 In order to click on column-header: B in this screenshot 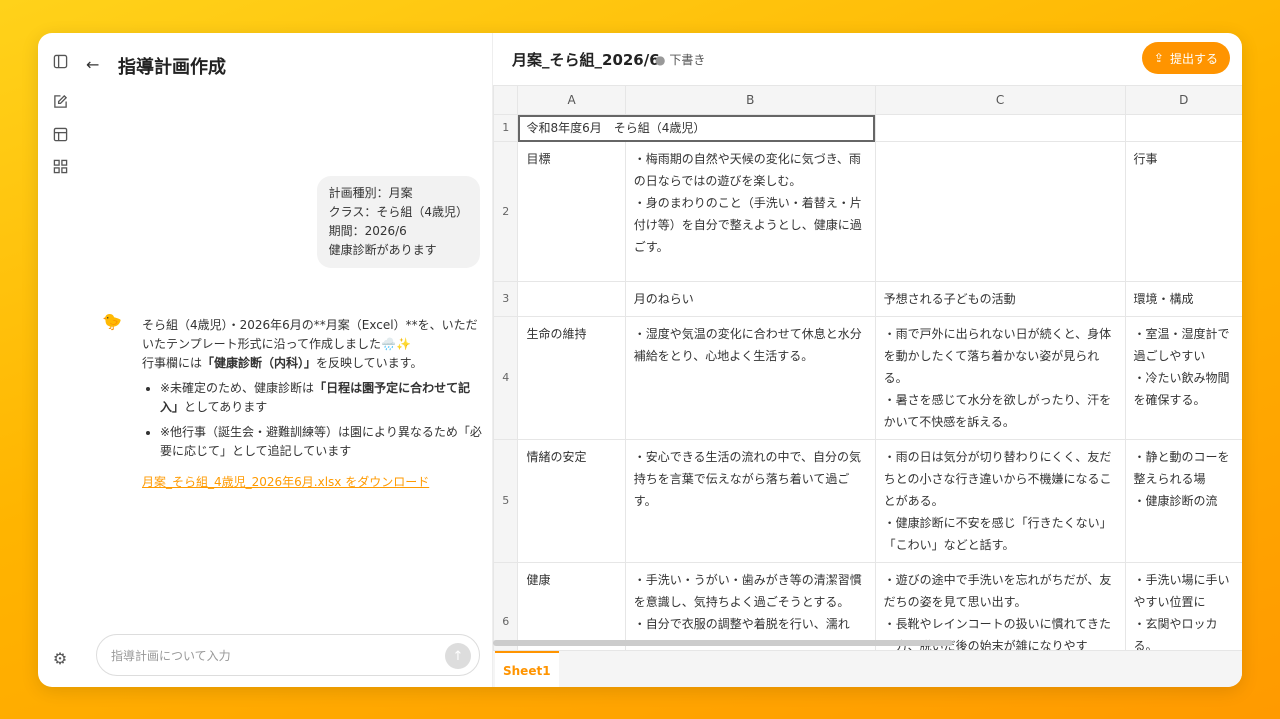, I will do `click(750, 100)`.